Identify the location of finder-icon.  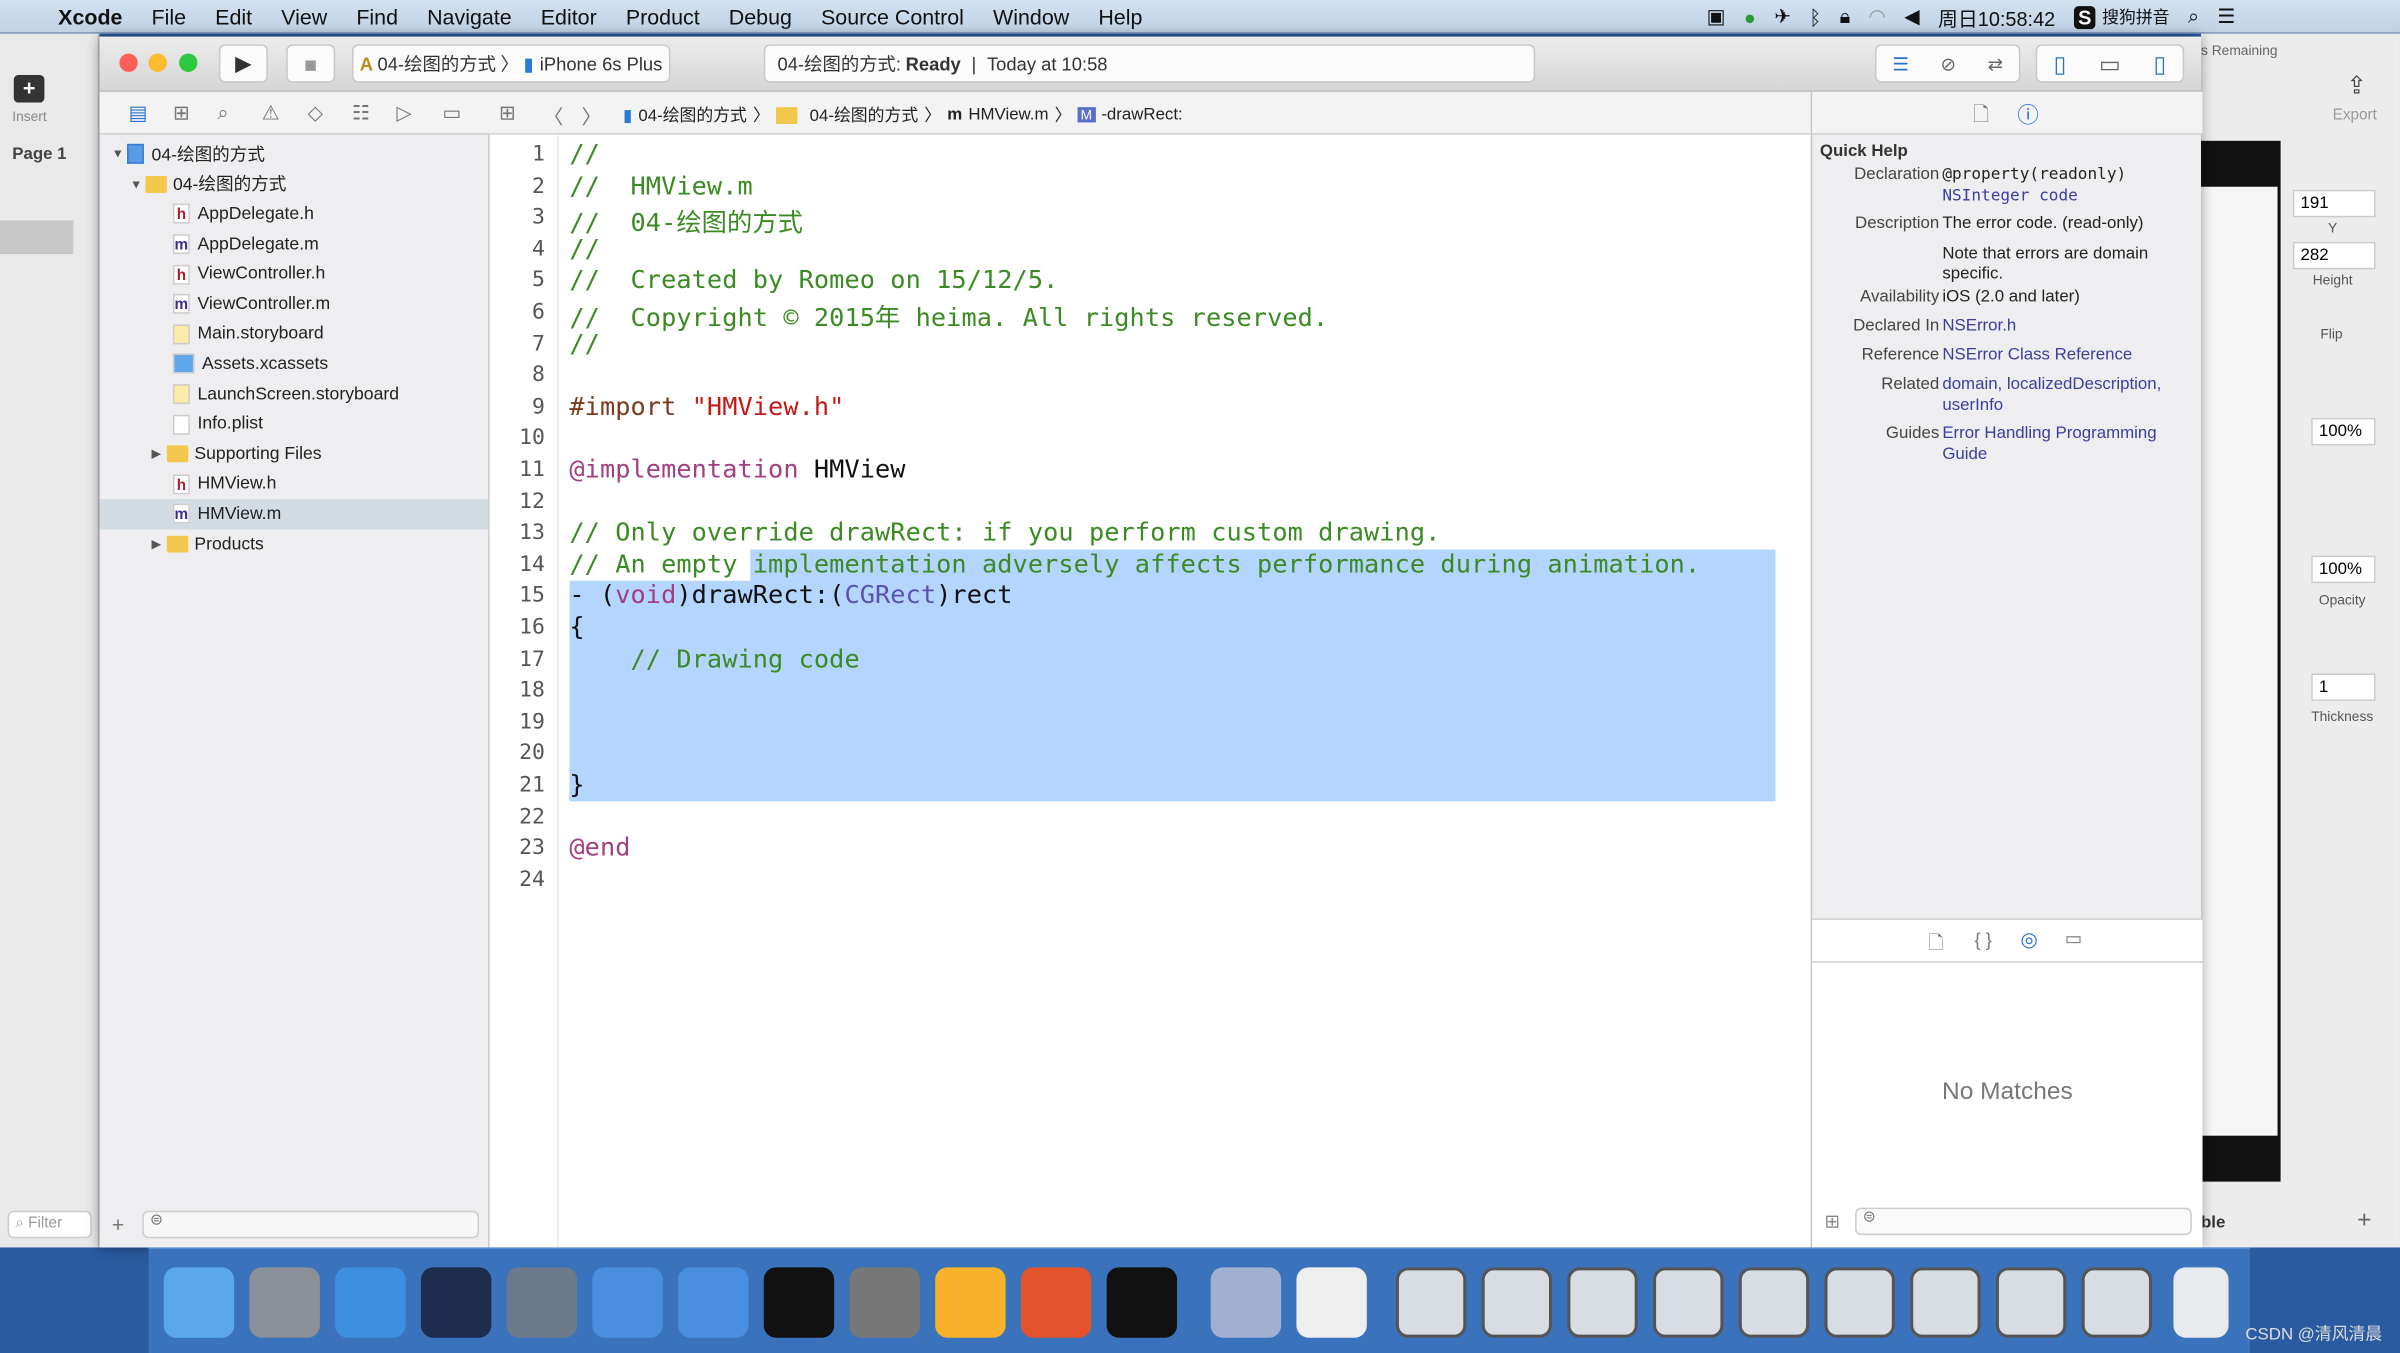
(199, 1302).